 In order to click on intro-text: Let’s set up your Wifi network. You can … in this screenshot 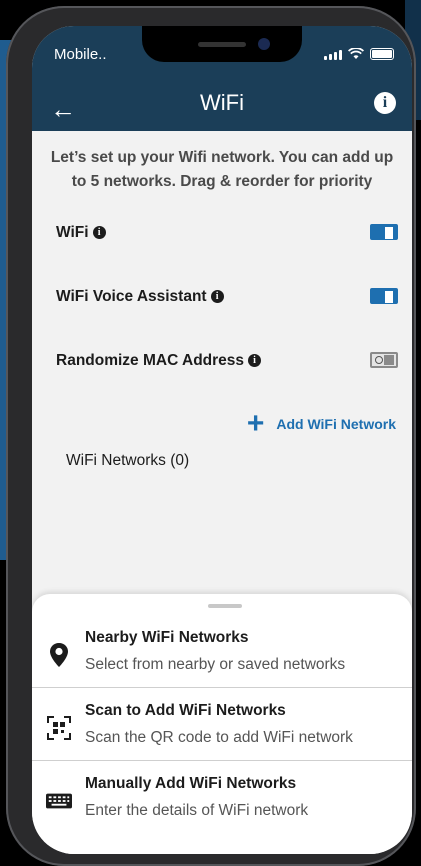, I will do `click(222, 169)`.